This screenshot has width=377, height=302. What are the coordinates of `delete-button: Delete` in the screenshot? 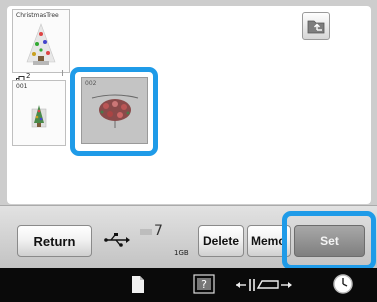 It's located at (221, 241).